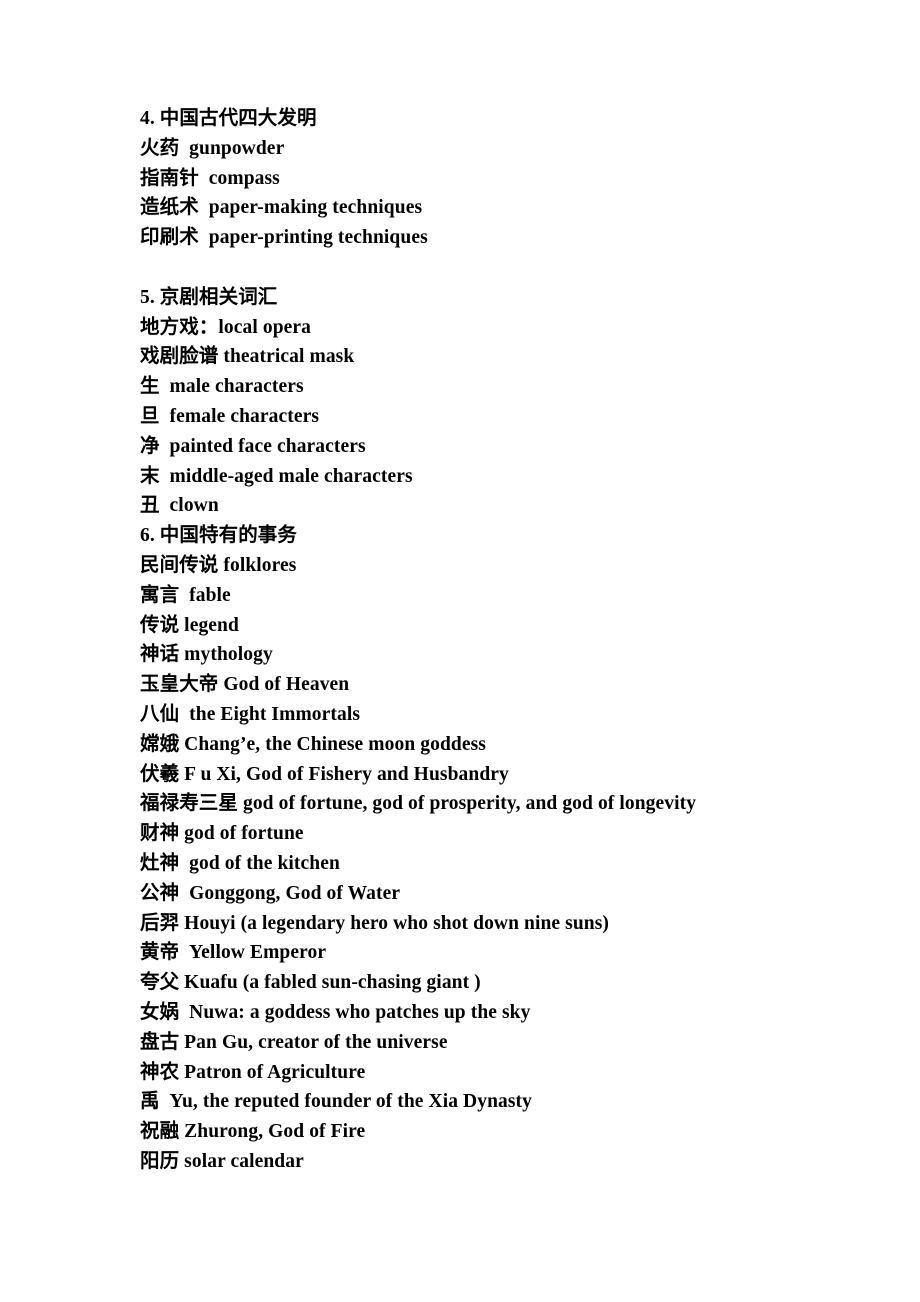  I want to click on vocabulary-entry: 末 middle-aged male characters, so click(276, 476).